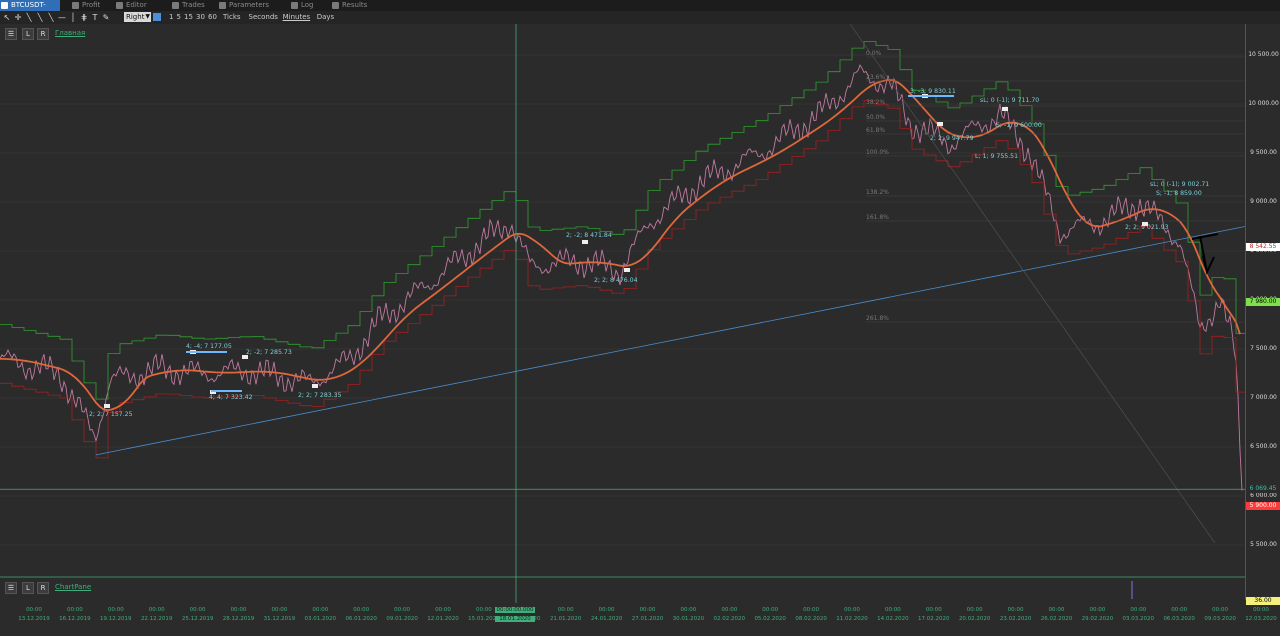 The width and height of the screenshot is (1280, 636). I want to click on time-tick-date: 19.12.2019, so click(116, 619).